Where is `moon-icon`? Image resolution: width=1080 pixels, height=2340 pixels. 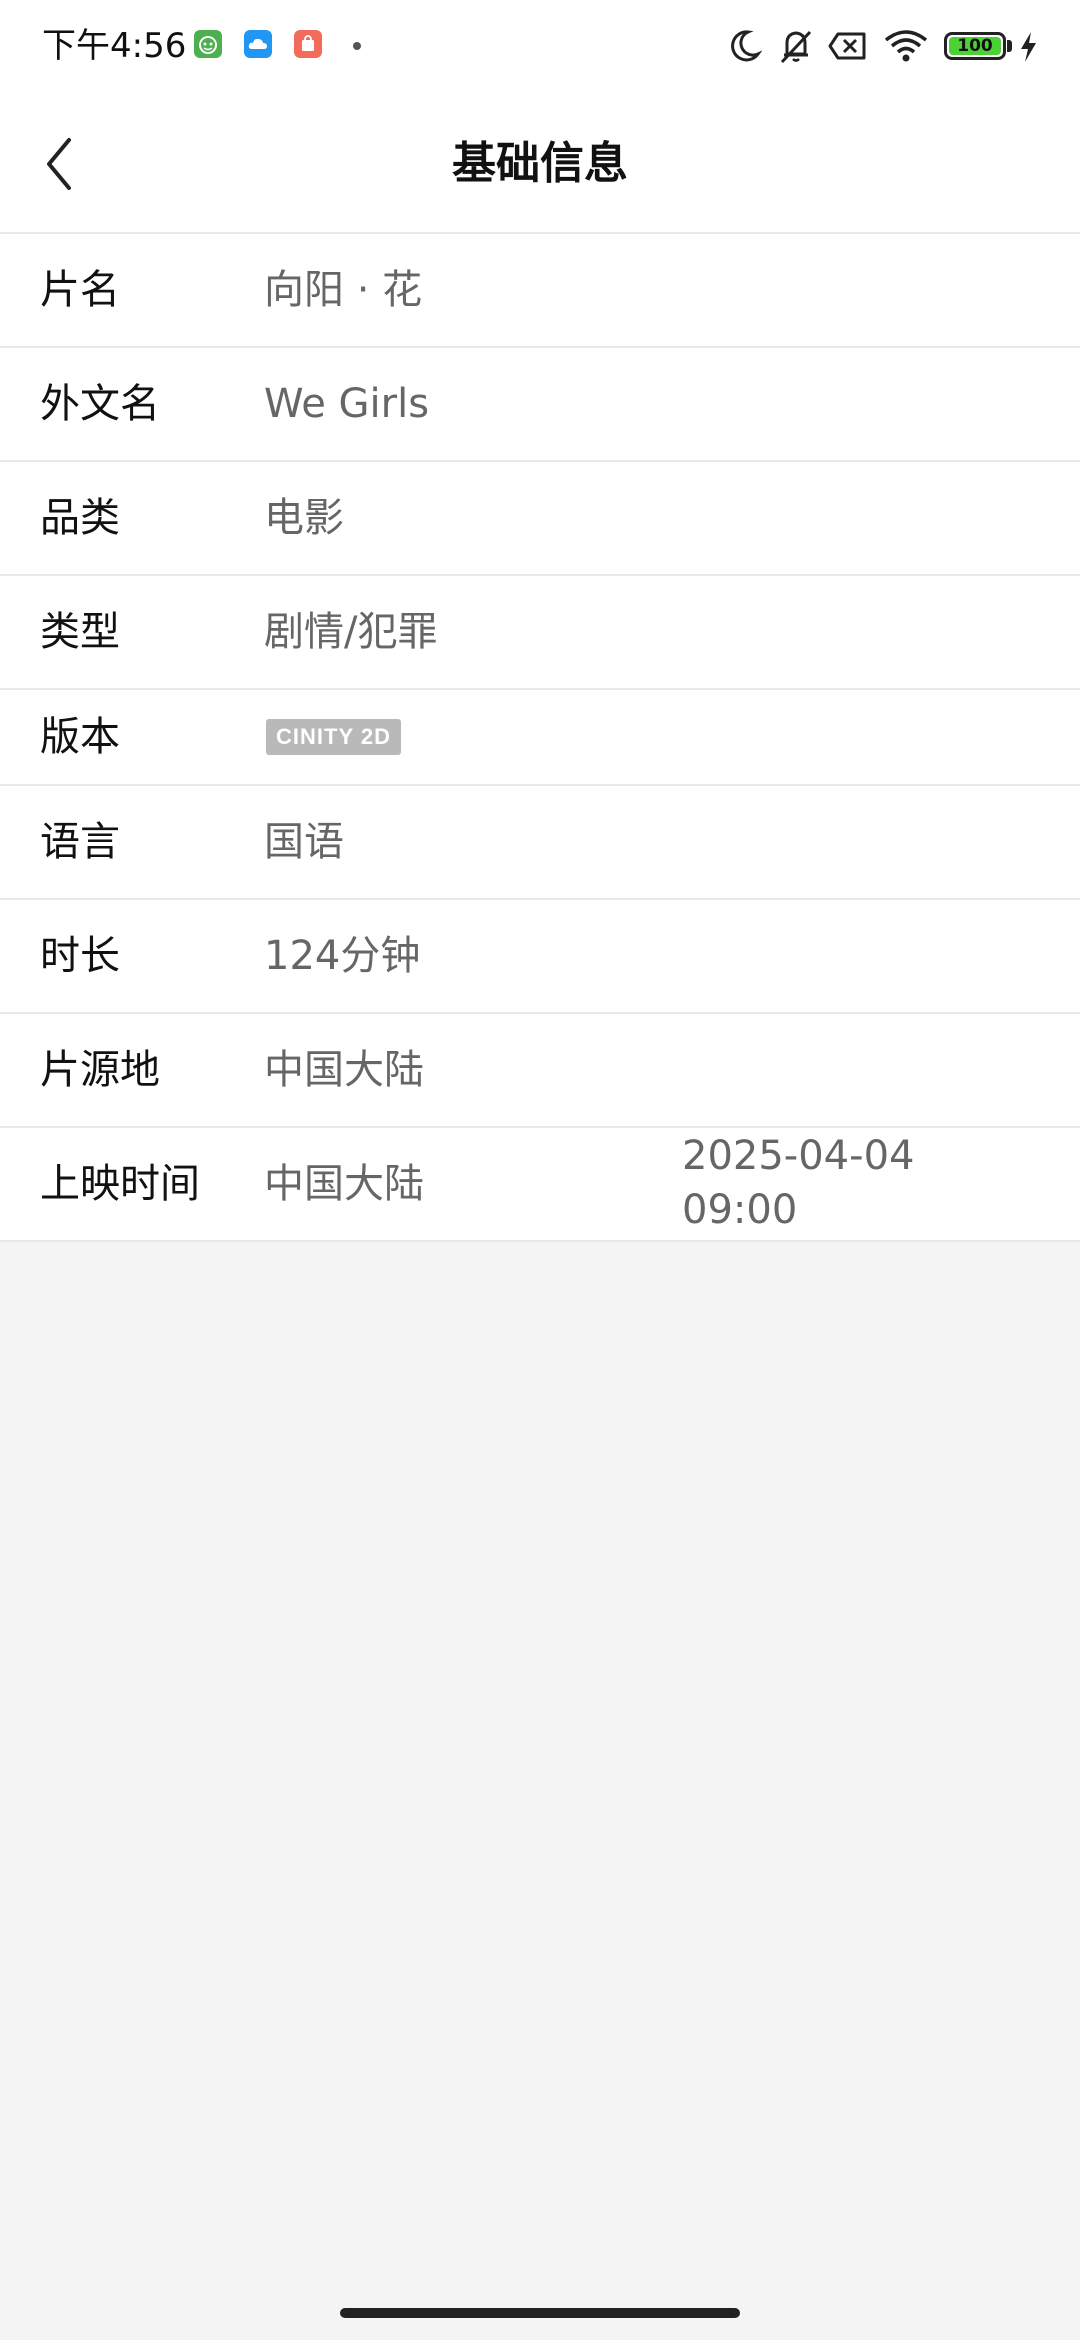
moon-icon is located at coordinates (744, 46).